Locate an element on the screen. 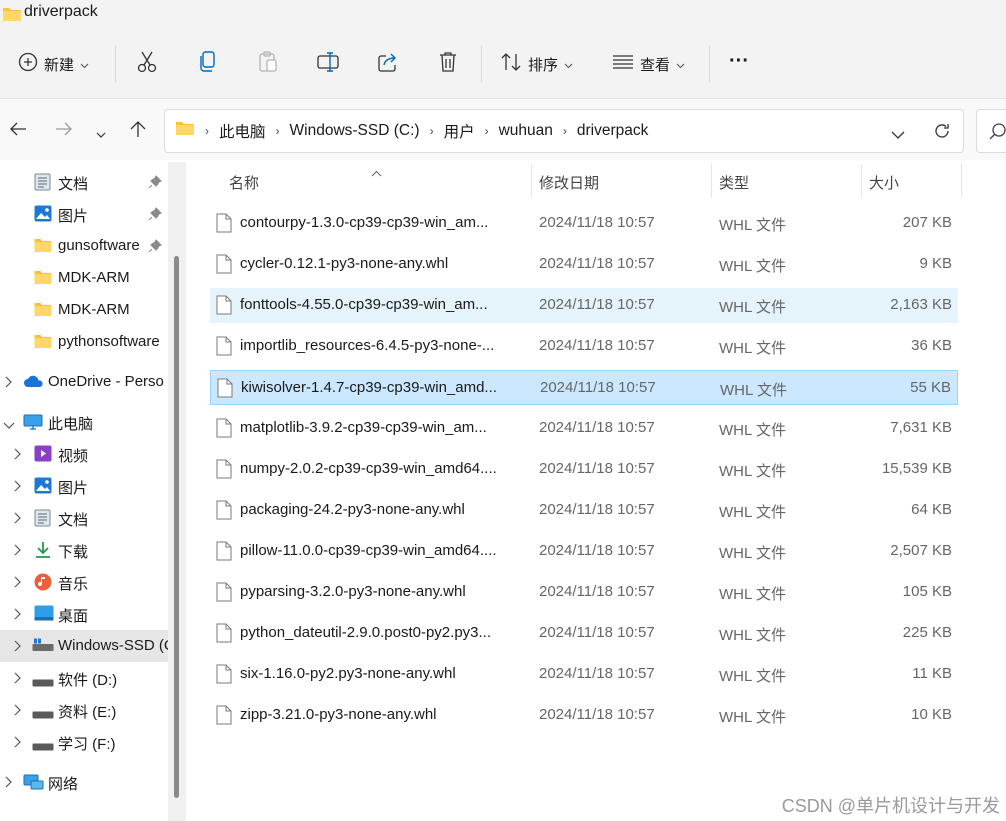 The width and height of the screenshot is (1006, 821). sidebar-item-downloads: 下载 is located at coordinates (84, 550).